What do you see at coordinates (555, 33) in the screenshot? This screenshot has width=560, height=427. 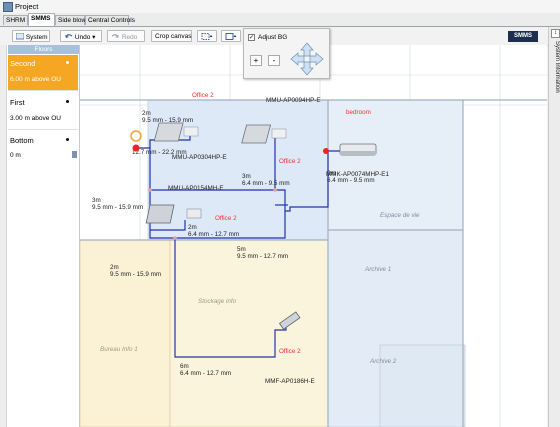 I see `sidebar-pin-icon: ↕` at bounding box center [555, 33].